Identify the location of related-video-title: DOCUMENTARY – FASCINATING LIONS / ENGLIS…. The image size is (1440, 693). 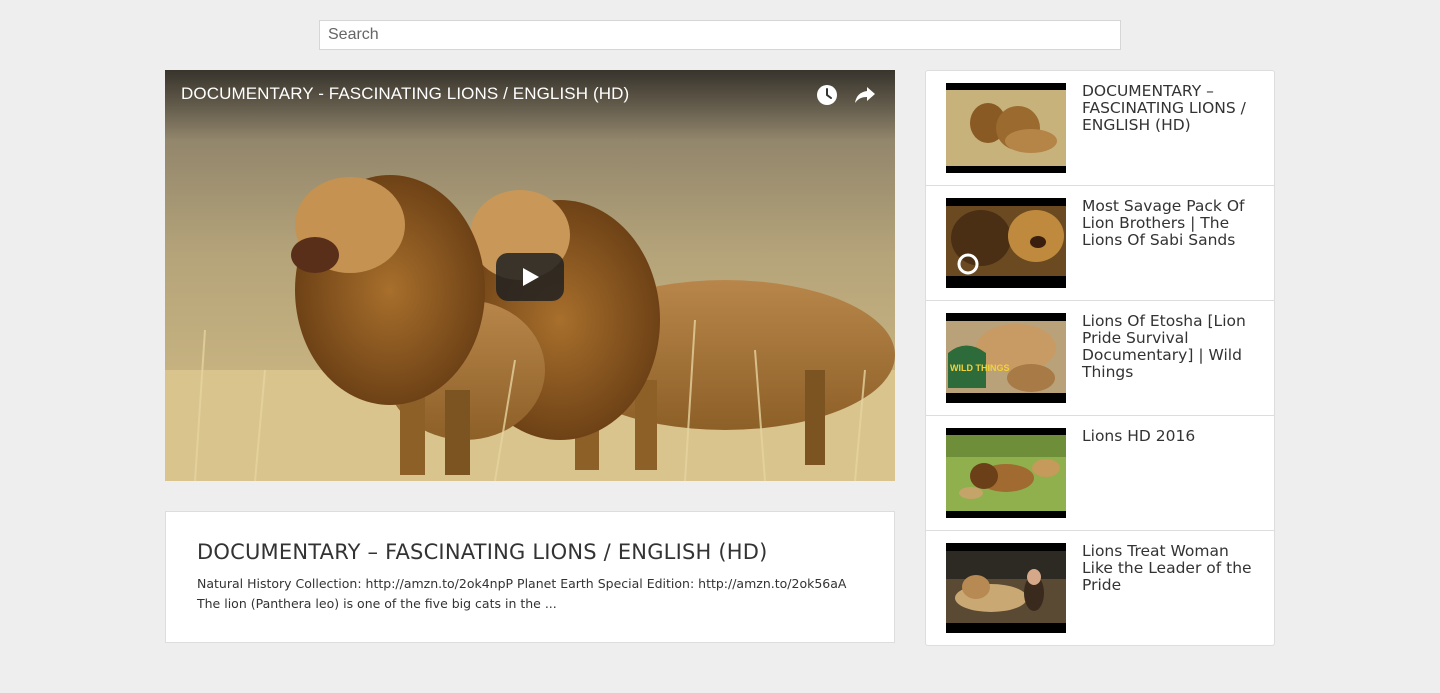
(1172, 108).